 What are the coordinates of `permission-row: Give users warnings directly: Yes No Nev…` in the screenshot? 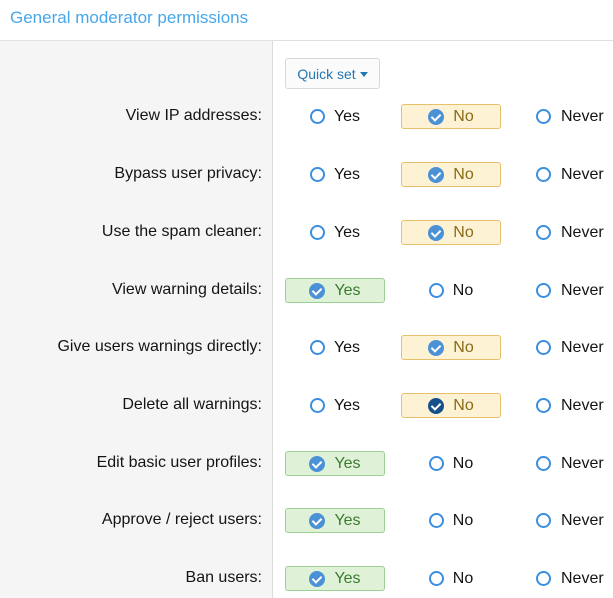 It's located at (306, 348).